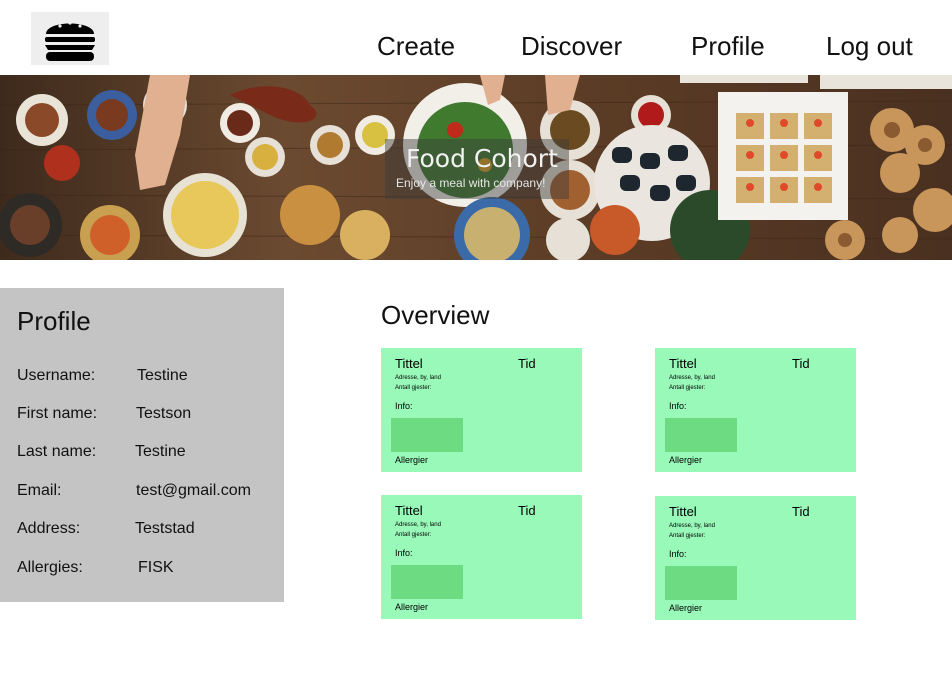  Describe the element at coordinates (57, 413) in the screenshot. I see `profile-label: First name:` at that location.